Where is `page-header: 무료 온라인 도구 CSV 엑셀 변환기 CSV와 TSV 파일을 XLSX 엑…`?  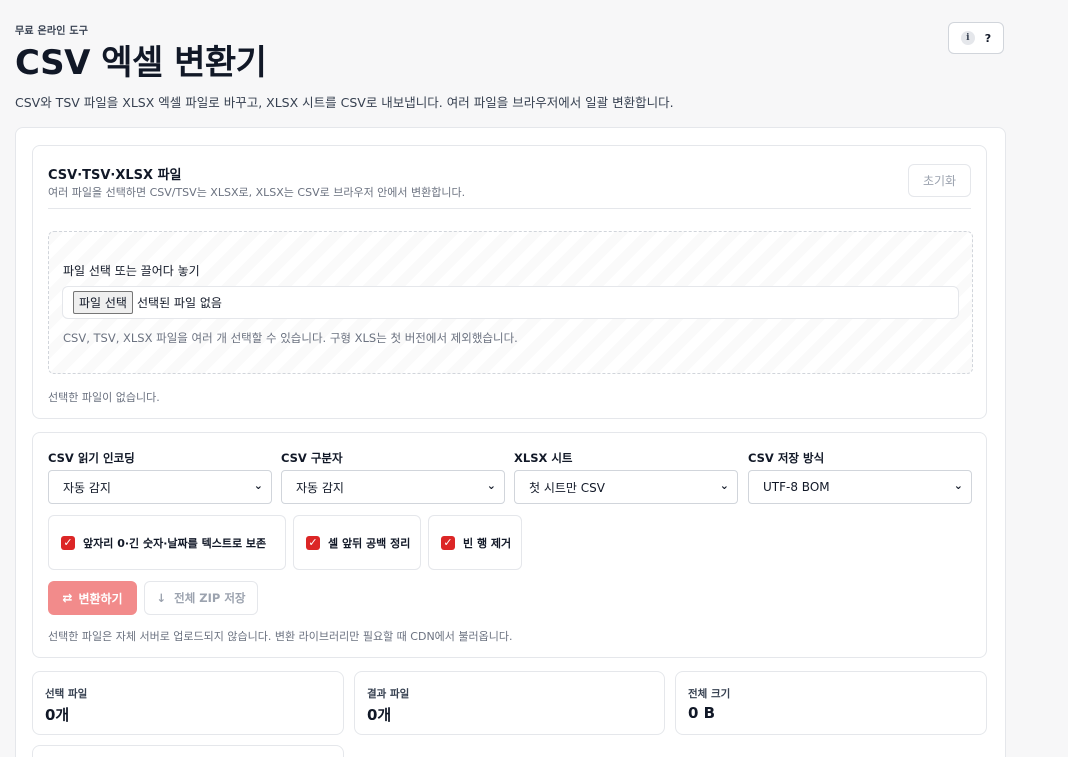 page-header: 무료 온라인 도구 CSV 엑셀 변환기 CSV와 TSV 파일을 XLSX 엑… is located at coordinates (510, 66).